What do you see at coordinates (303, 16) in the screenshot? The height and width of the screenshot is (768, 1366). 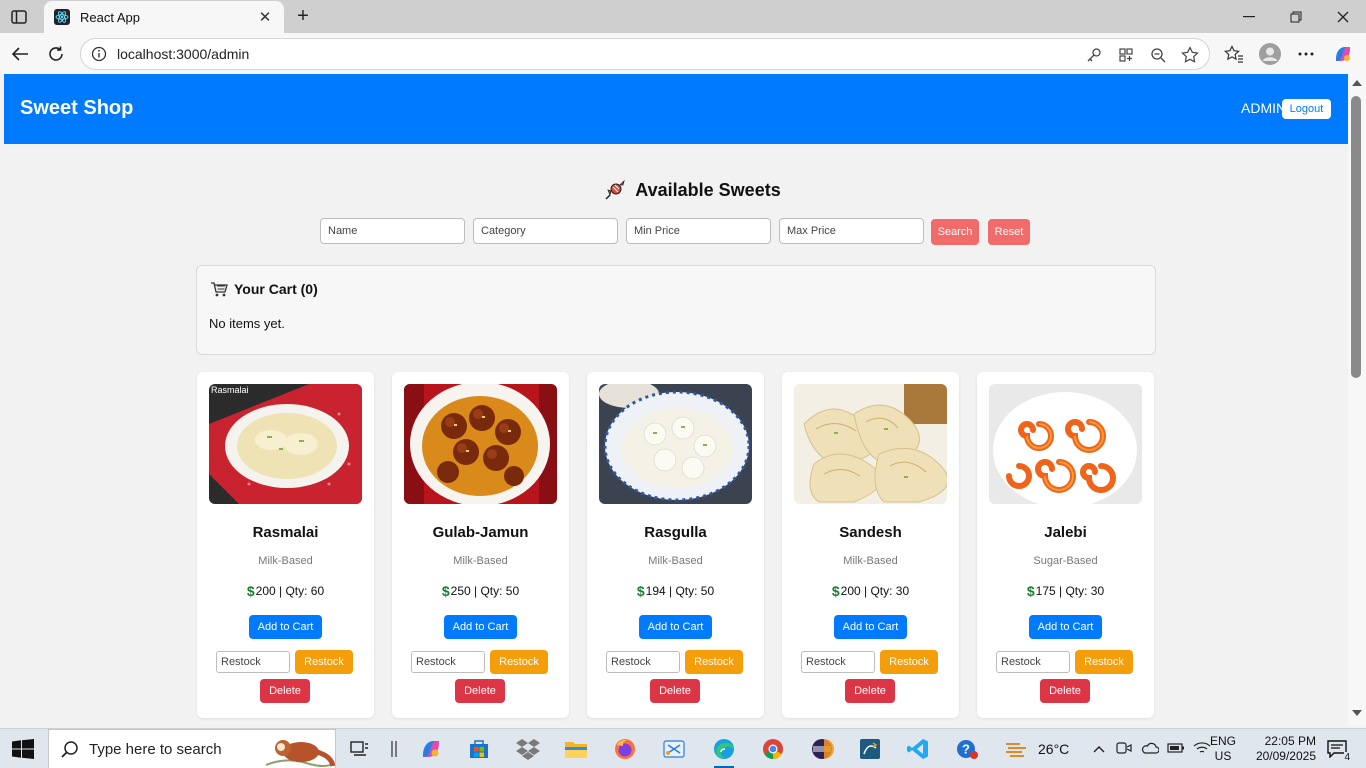 I see `new-tab-icon: +` at bounding box center [303, 16].